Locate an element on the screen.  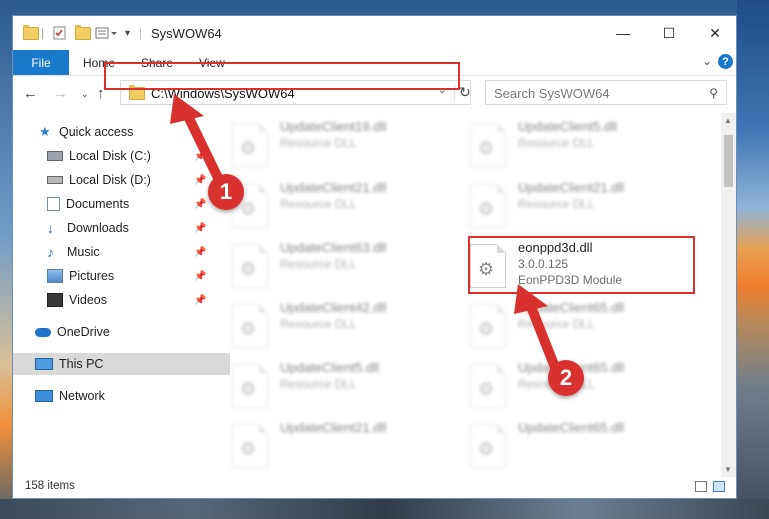
scrollbar-thumb is located at coordinates (728, 161).